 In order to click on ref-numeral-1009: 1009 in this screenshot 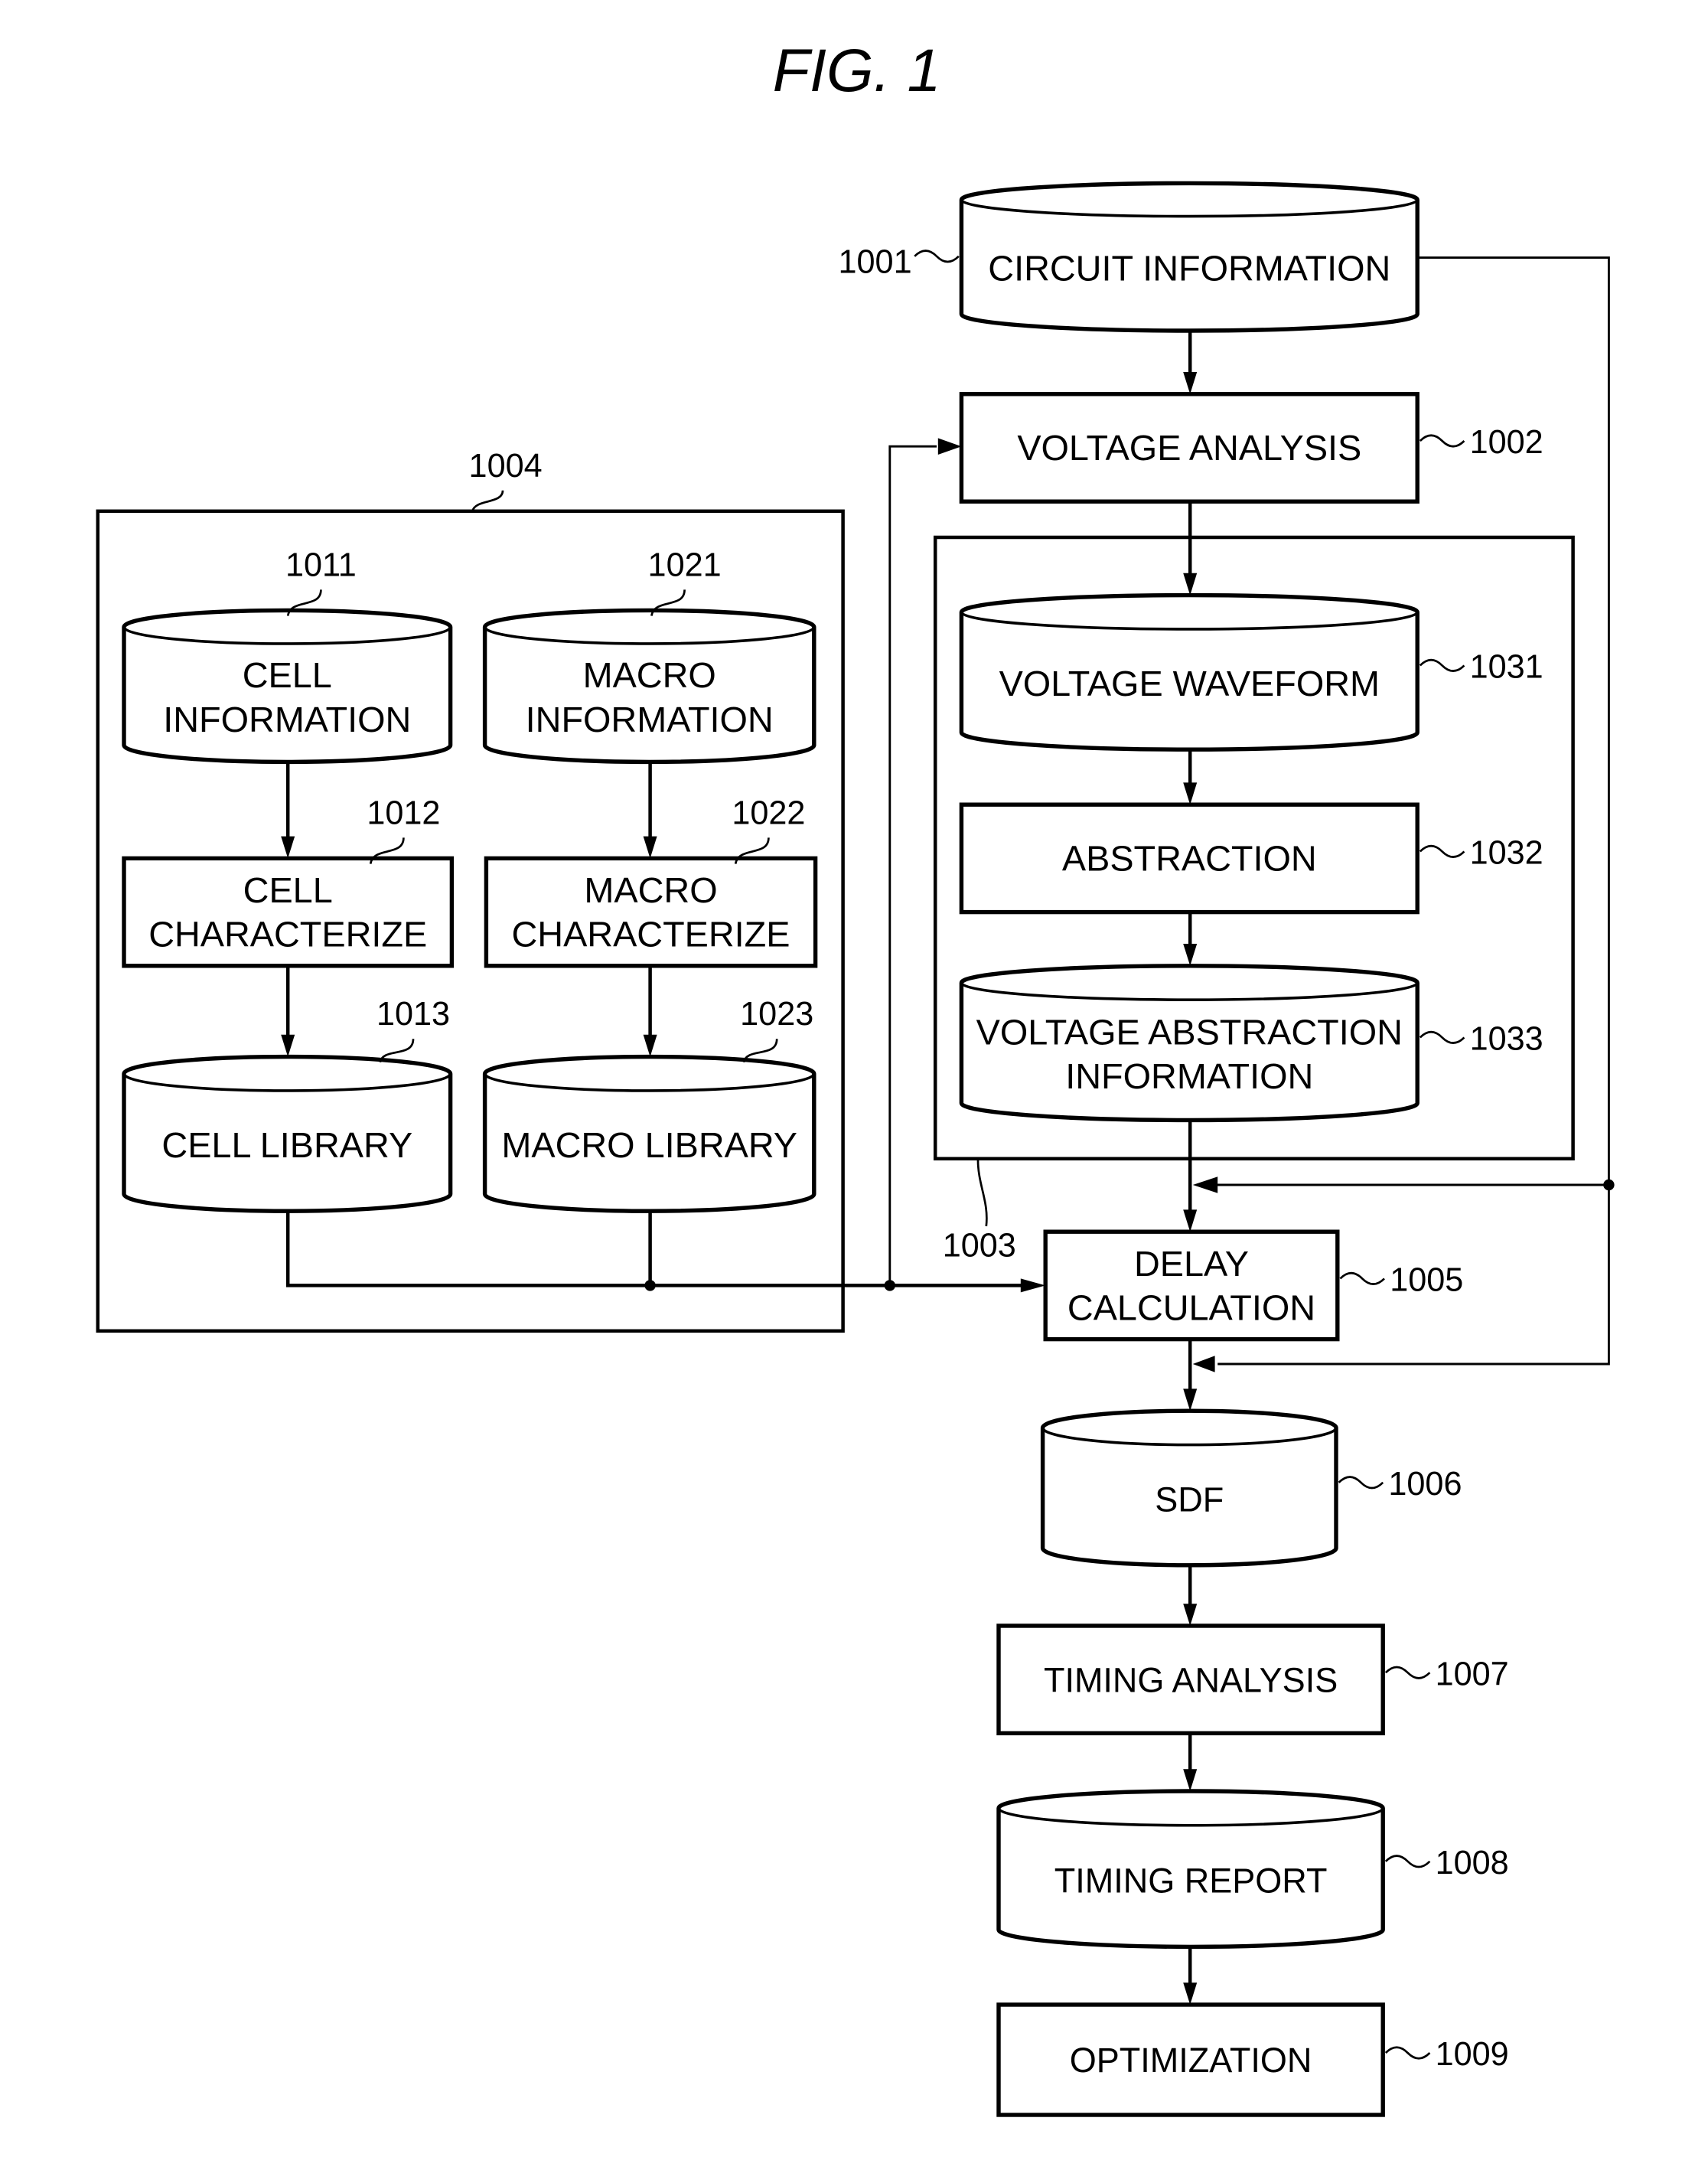, I will do `click(1472, 2054)`.